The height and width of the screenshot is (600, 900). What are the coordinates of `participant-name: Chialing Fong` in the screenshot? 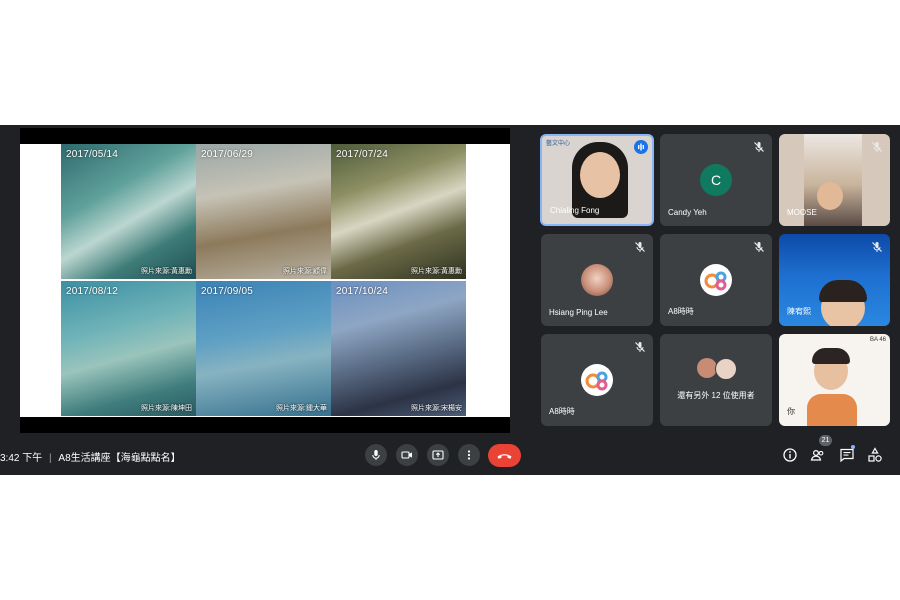 It's located at (575, 210).